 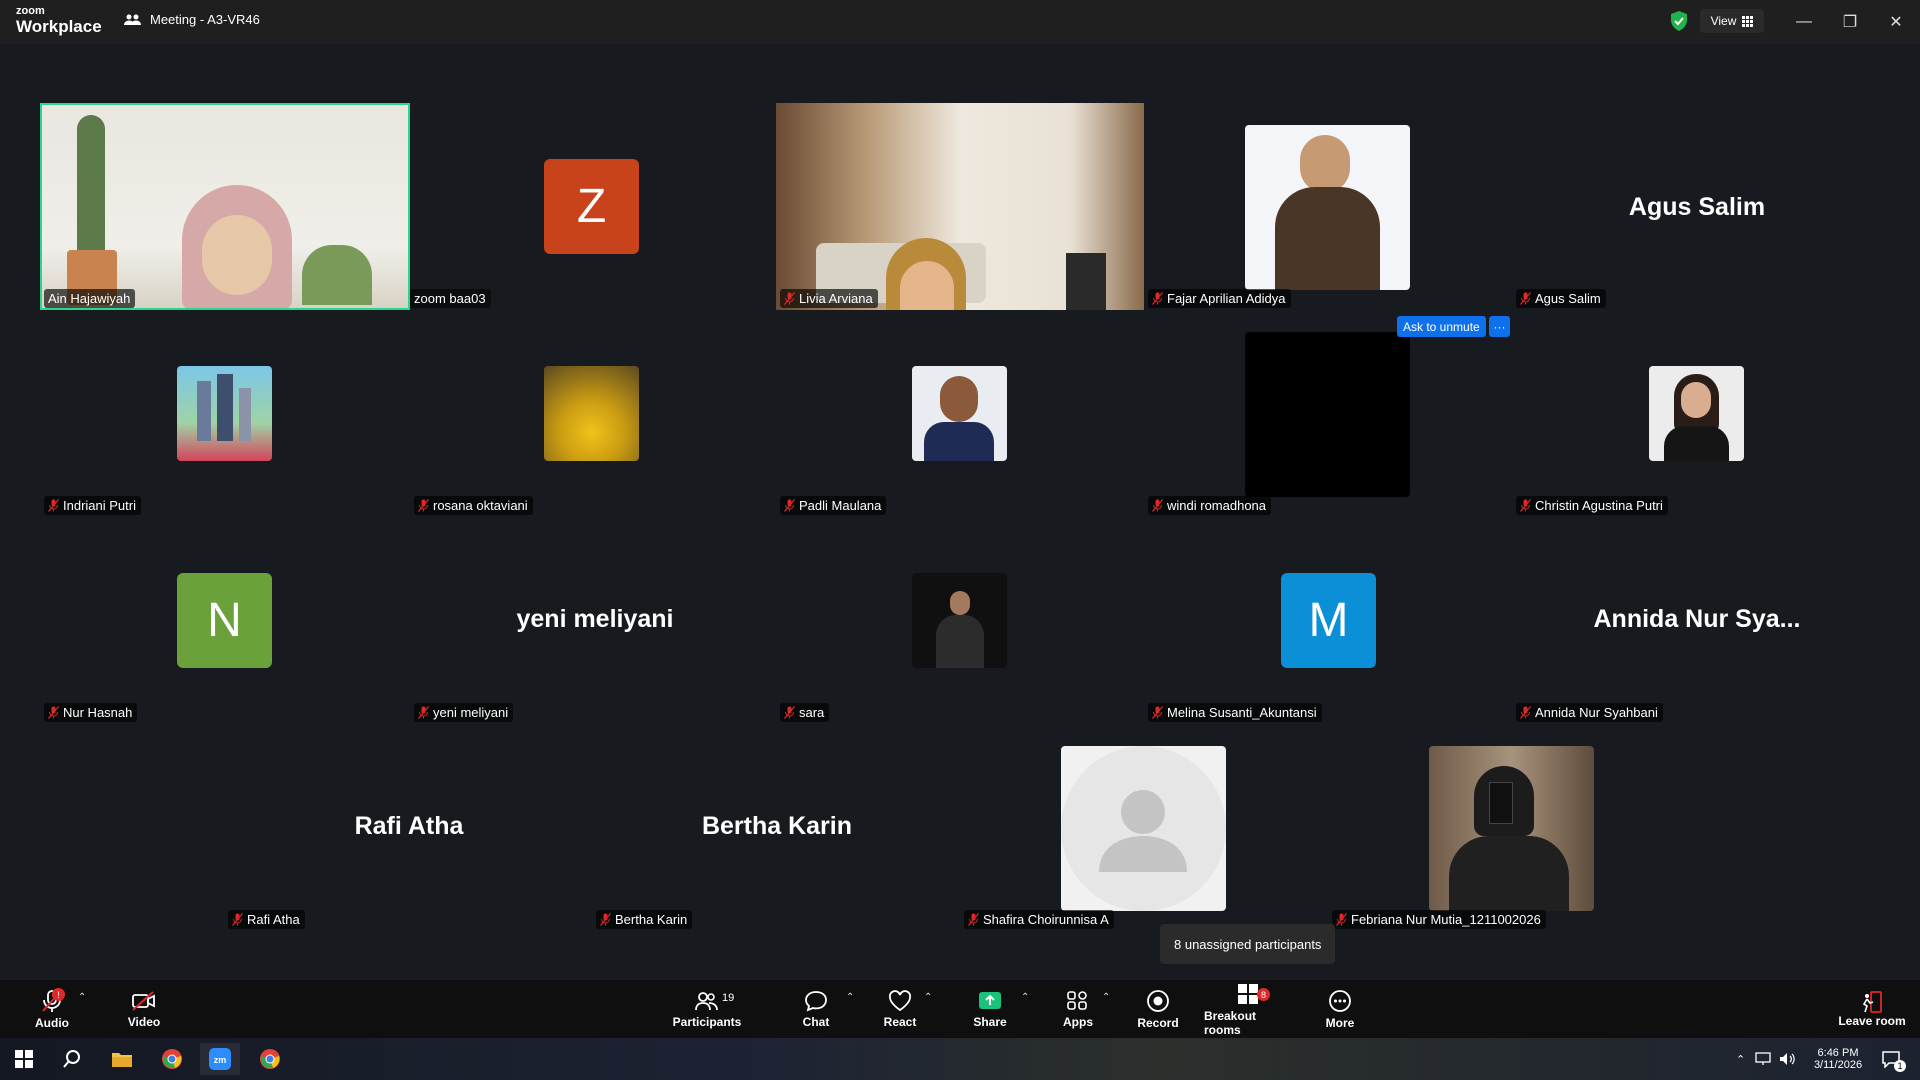 I want to click on participant-tile: Annida Nur Sya... Annida Nur Syahbani, so click(x=1697, y=620).